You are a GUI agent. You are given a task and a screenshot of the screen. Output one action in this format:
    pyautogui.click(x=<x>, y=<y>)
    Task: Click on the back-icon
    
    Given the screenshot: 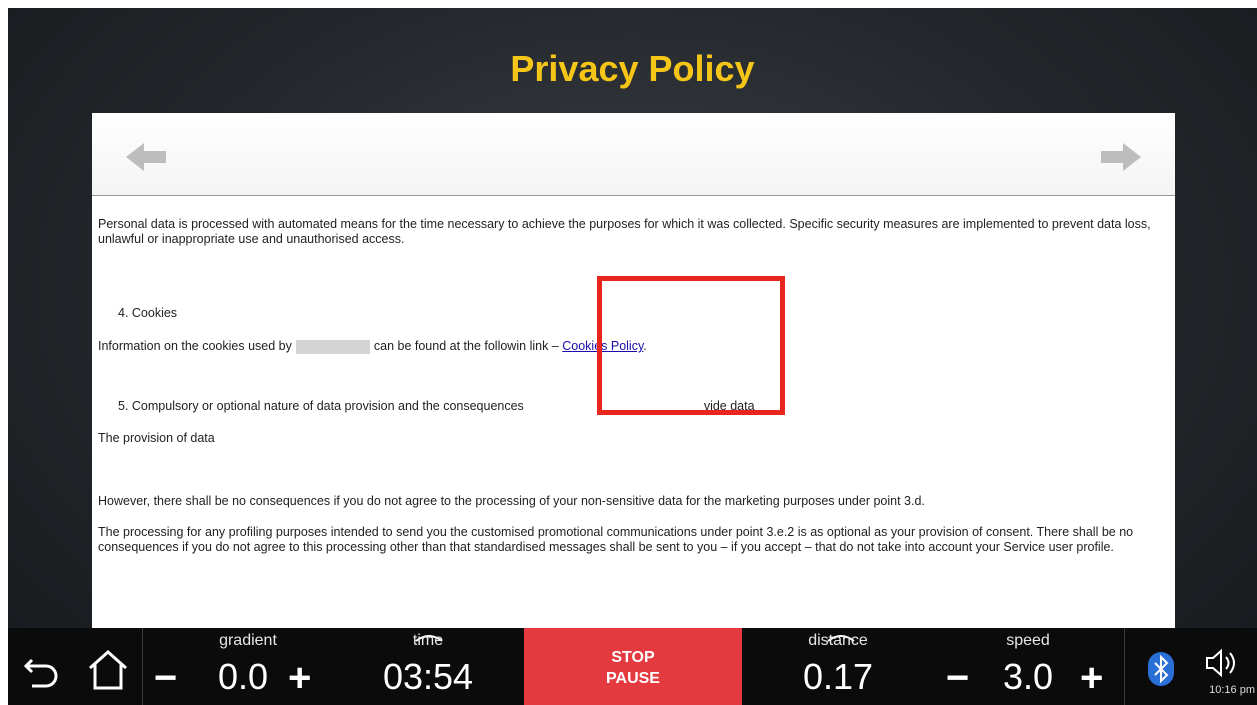 What is the action you would take?
    pyautogui.click(x=42, y=670)
    